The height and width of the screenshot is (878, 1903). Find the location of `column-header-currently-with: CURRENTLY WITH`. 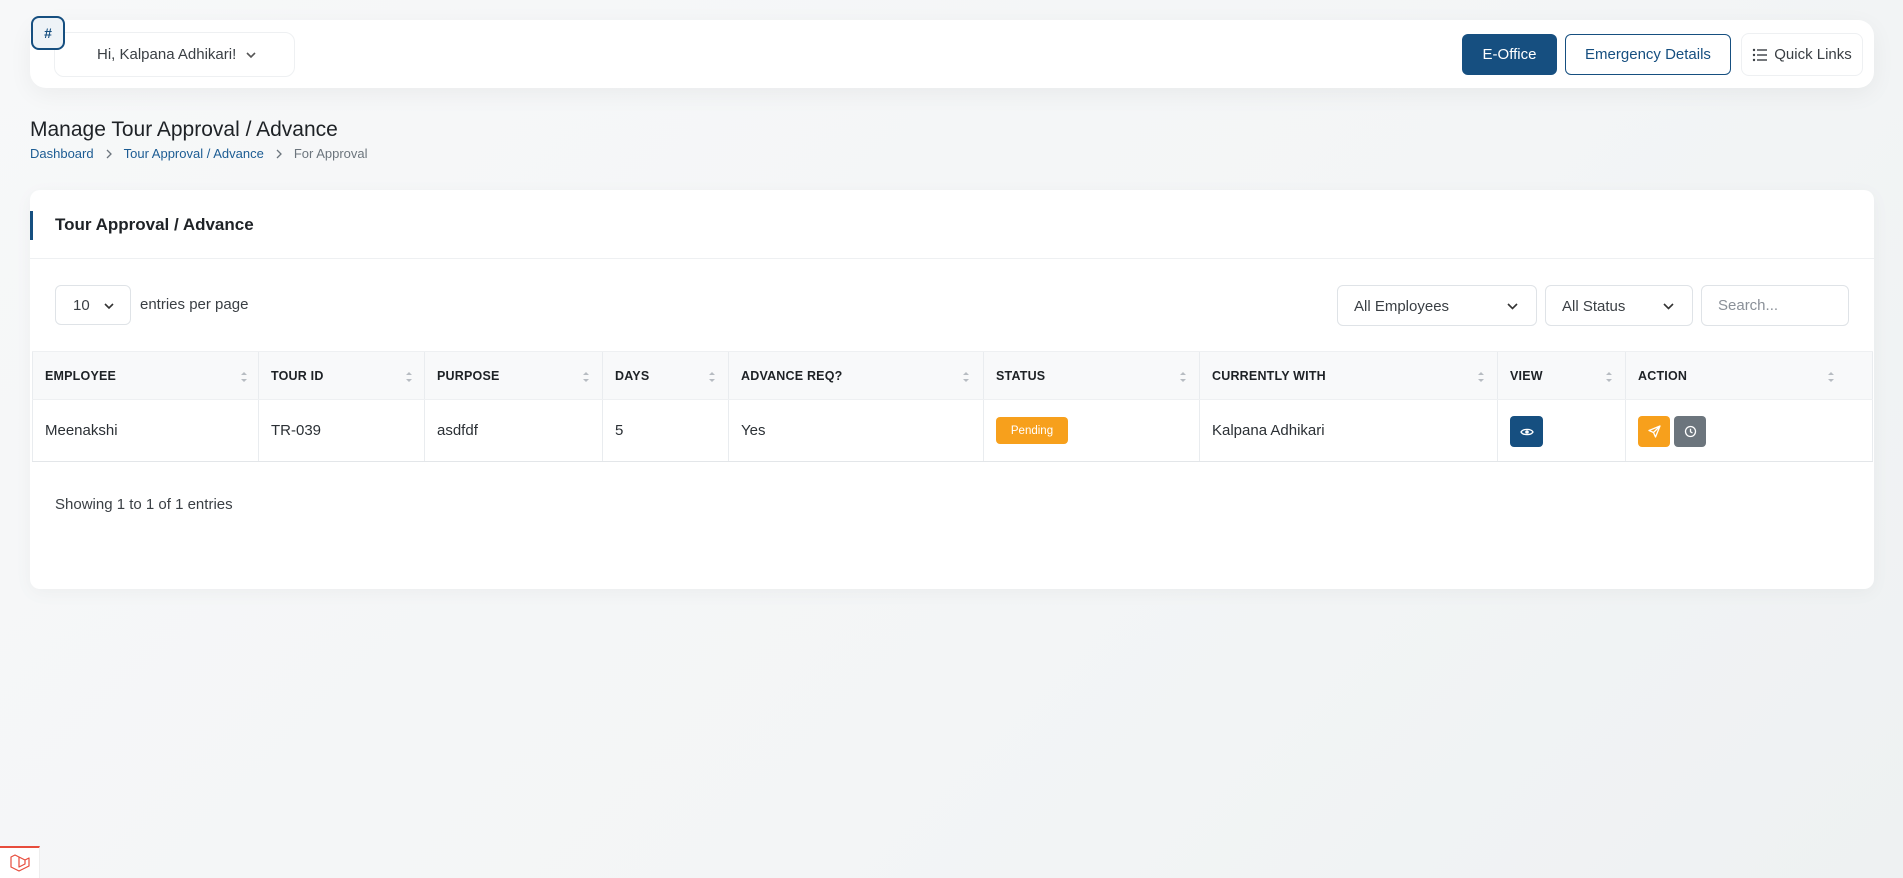

column-header-currently-with: CURRENTLY WITH is located at coordinates (1349, 375).